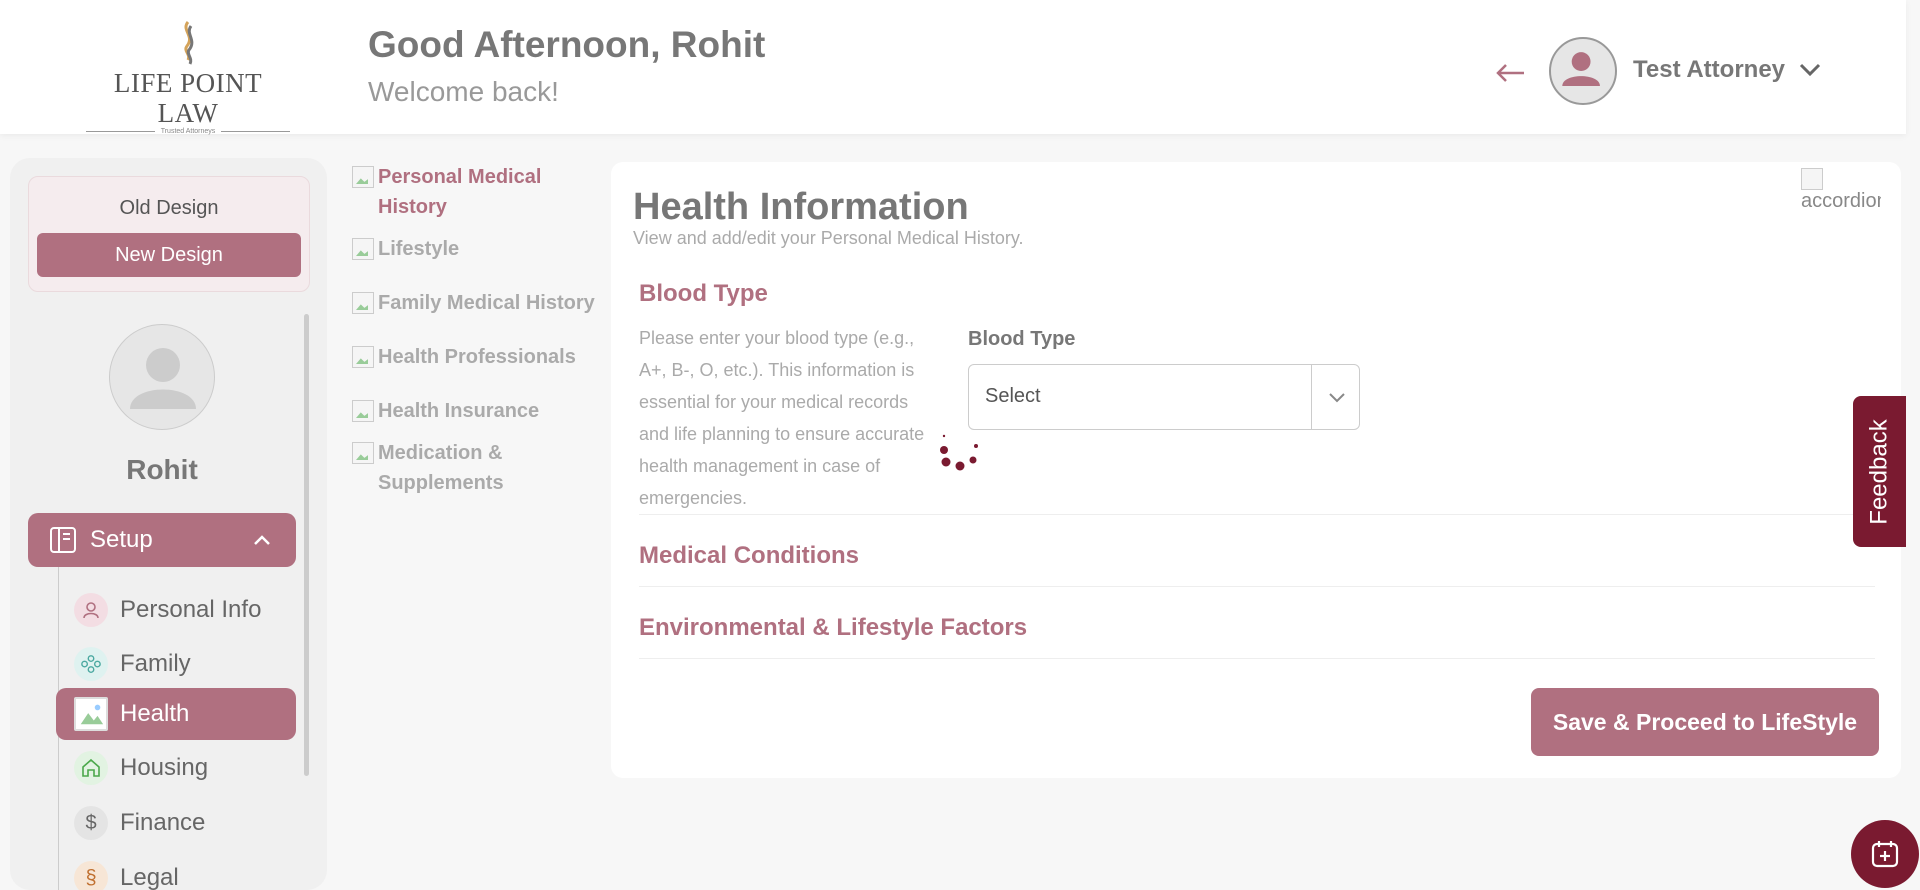 The width and height of the screenshot is (1920, 890). I want to click on setup-icon, so click(63, 540).